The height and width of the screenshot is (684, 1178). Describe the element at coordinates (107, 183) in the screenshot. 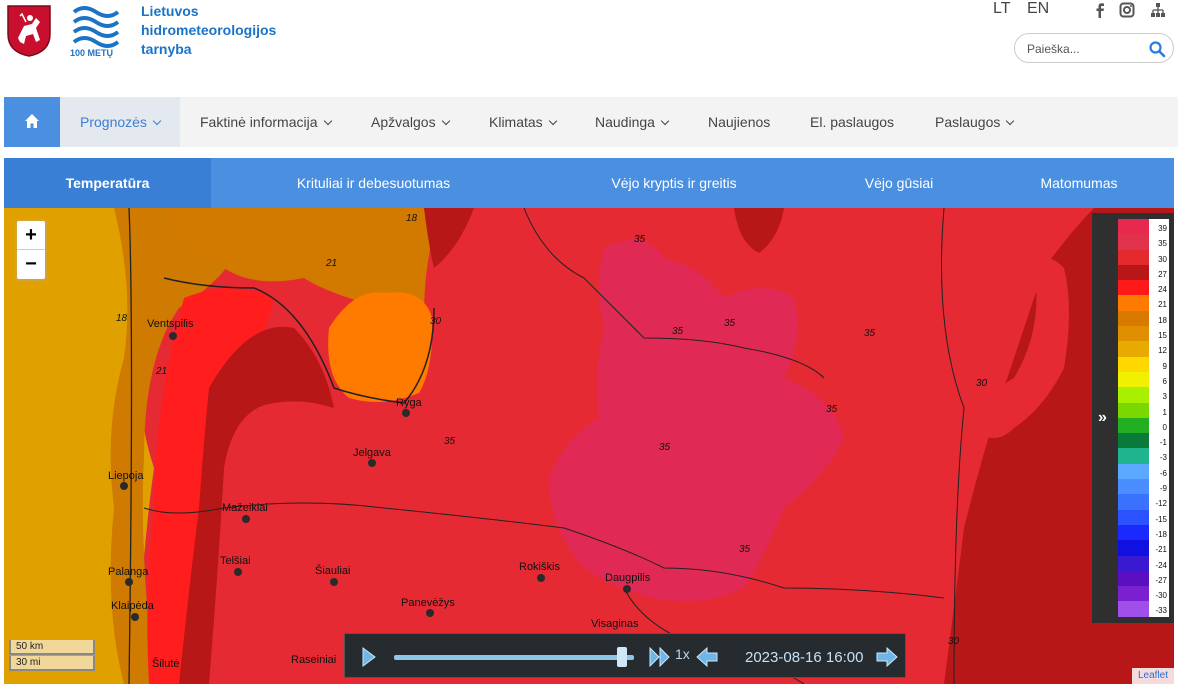

I see `tab-temperatura: Temperatūra` at that location.